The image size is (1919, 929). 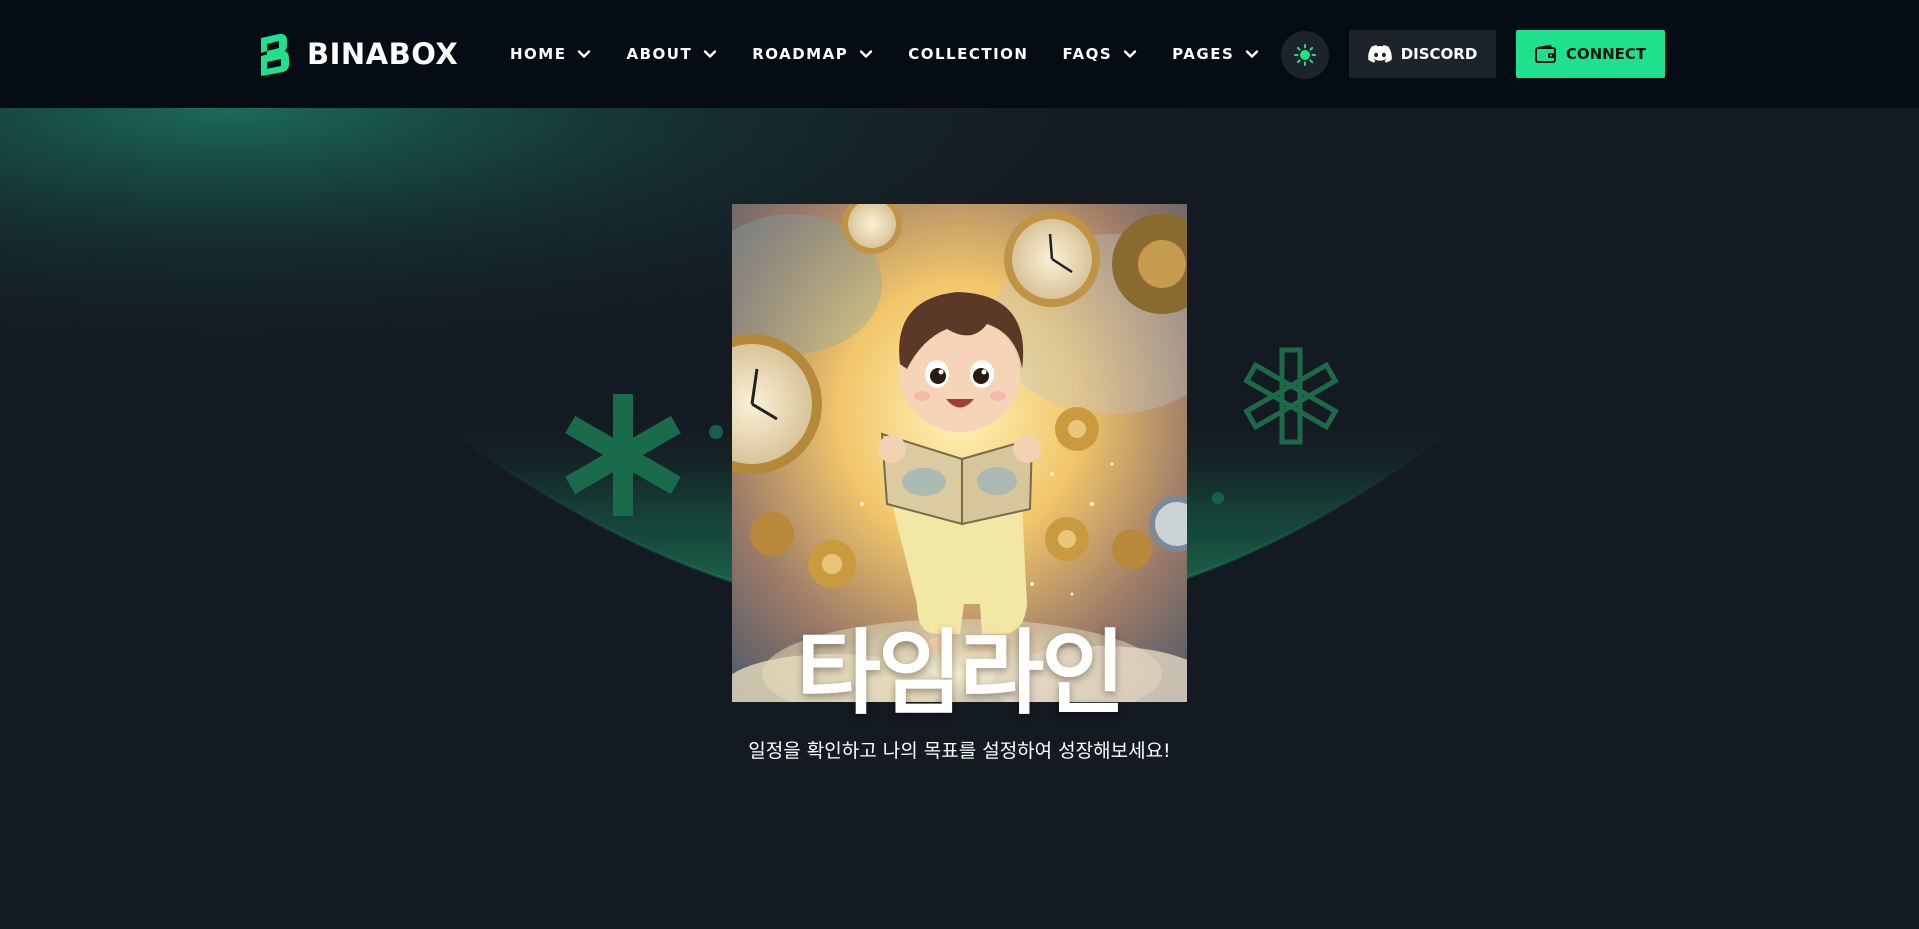 What do you see at coordinates (538, 54) in the screenshot?
I see `nav-item-label: HOME` at bounding box center [538, 54].